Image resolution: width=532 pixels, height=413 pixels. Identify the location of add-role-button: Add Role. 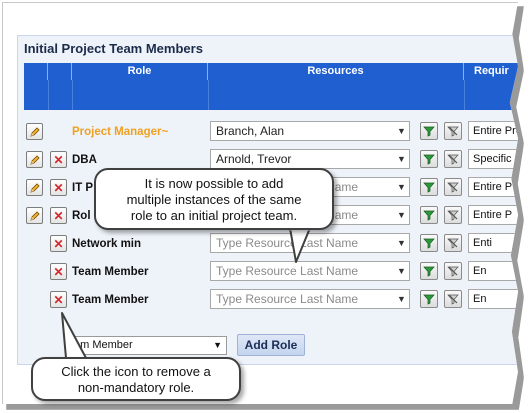
(271, 345).